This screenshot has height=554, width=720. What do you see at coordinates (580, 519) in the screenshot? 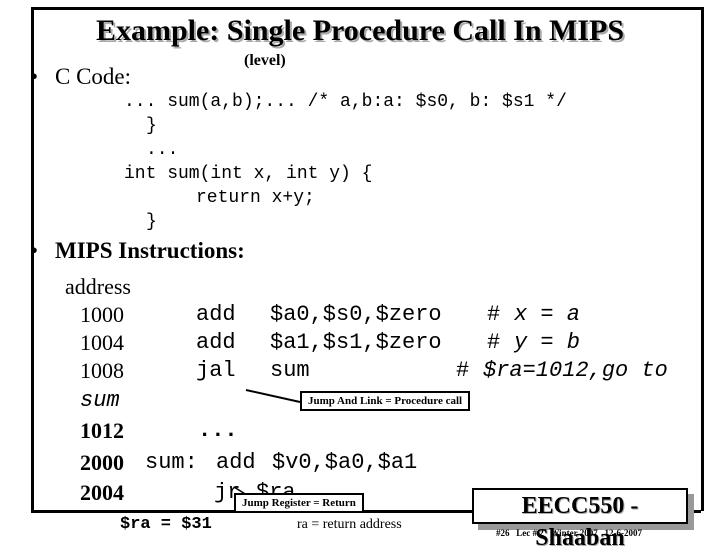
I see `course-badge: EECC550 - Shaaban` at bounding box center [580, 519].